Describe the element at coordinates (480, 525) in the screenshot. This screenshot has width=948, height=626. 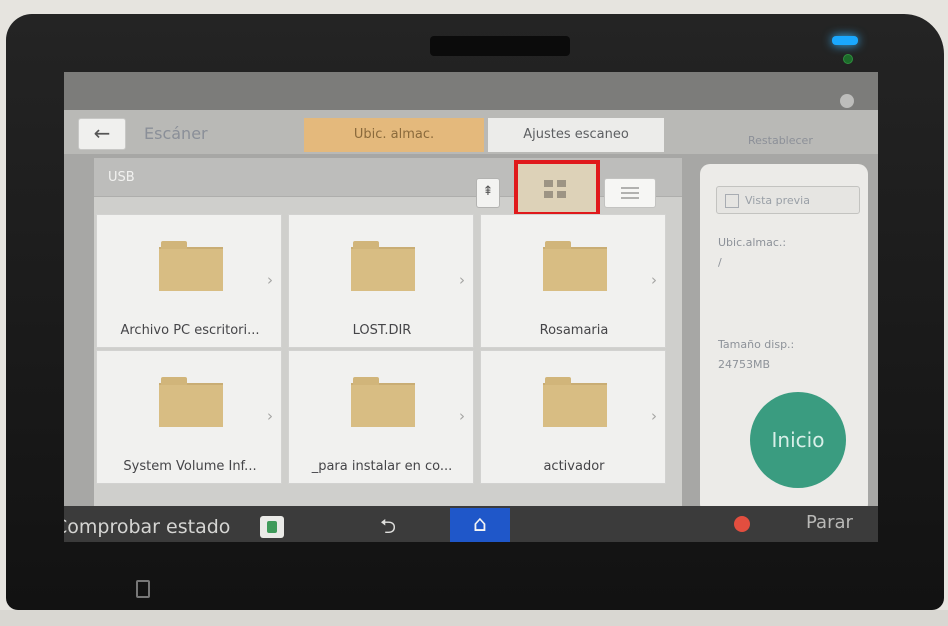
I see `home-button: ⌂` at that location.